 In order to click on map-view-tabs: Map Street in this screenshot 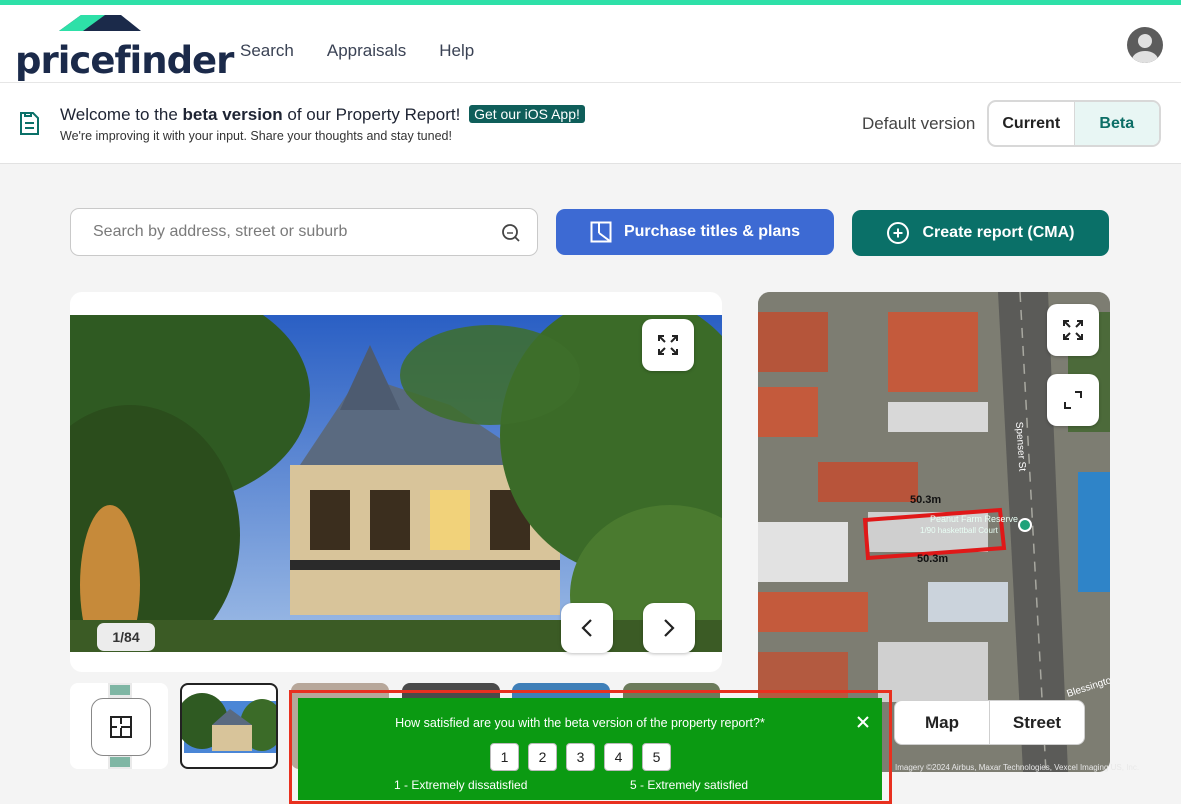, I will do `click(989, 722)`.